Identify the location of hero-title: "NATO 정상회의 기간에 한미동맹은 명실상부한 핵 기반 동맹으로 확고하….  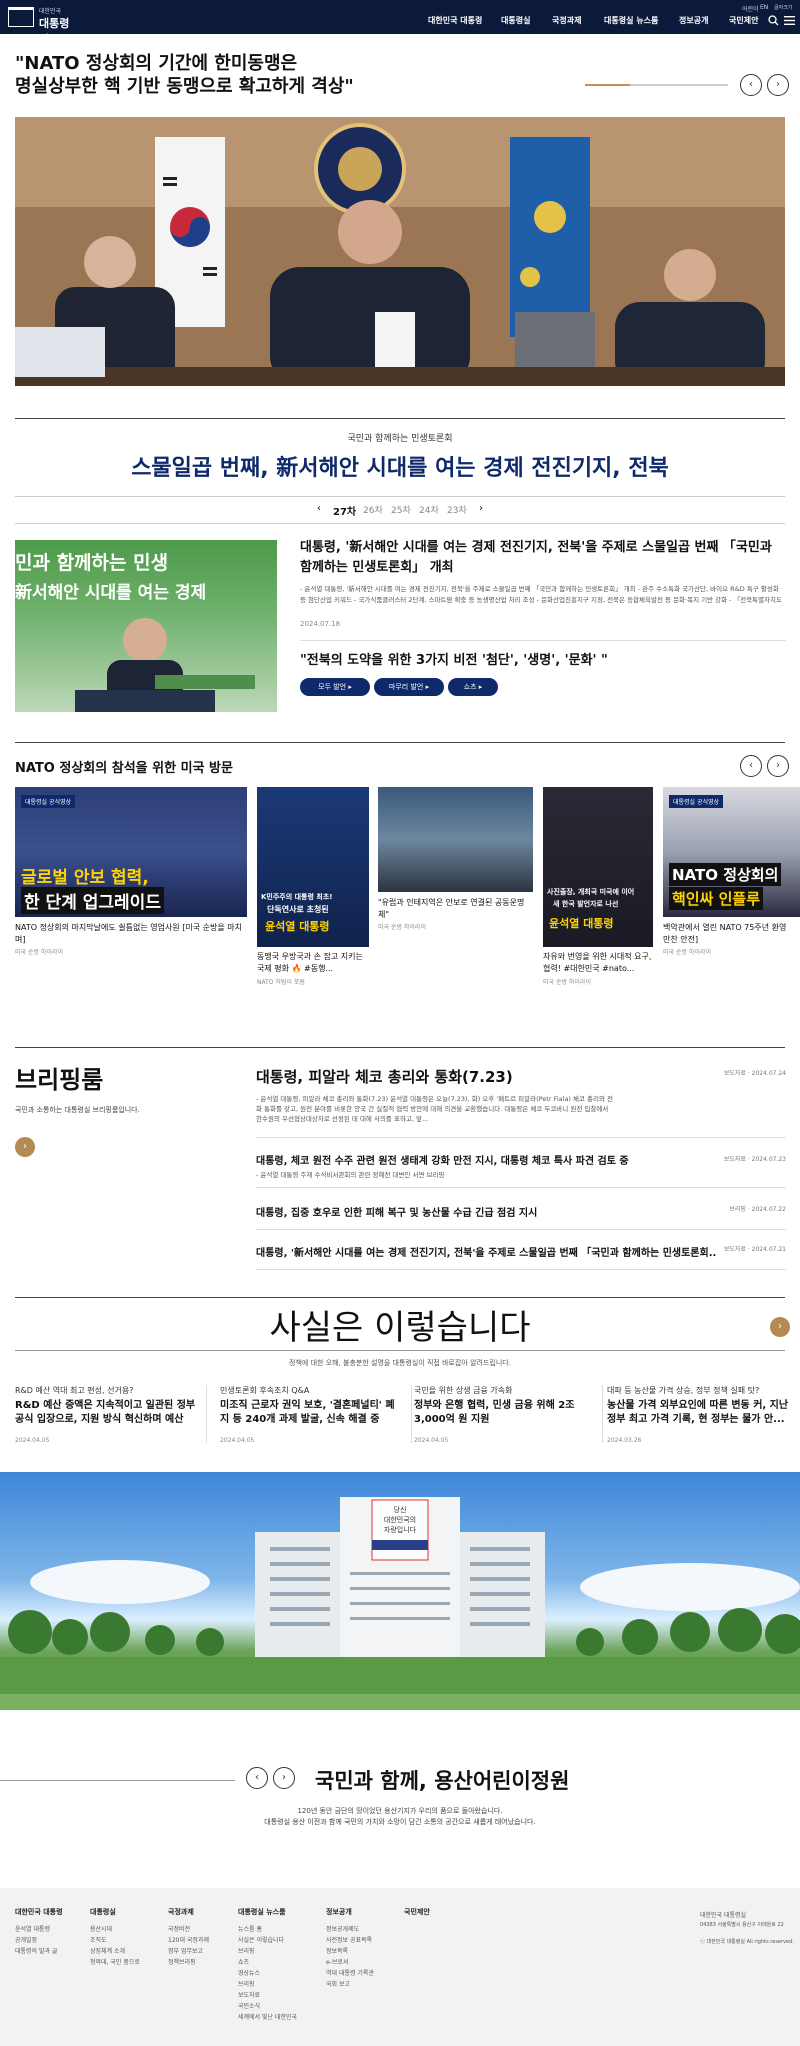
(215, 75).